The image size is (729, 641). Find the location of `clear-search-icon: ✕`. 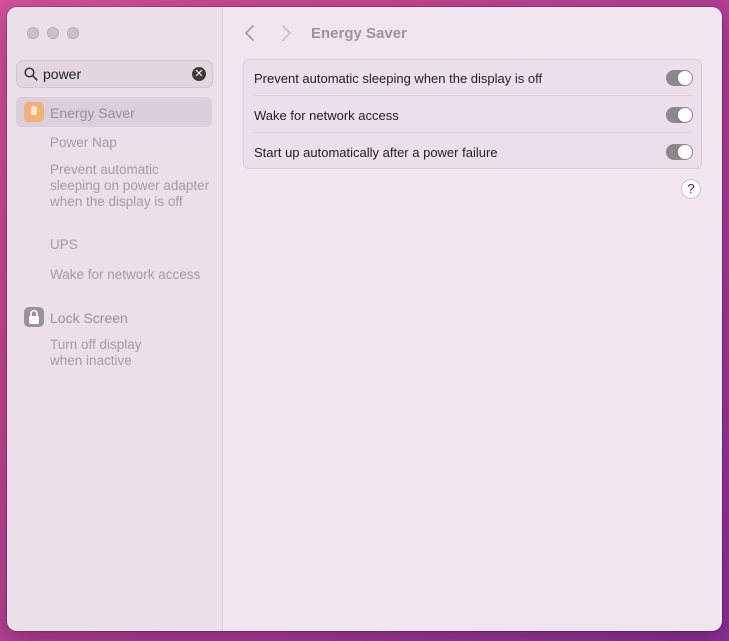

clear-search-icon: ✕ is located at coordinates (199, 74).